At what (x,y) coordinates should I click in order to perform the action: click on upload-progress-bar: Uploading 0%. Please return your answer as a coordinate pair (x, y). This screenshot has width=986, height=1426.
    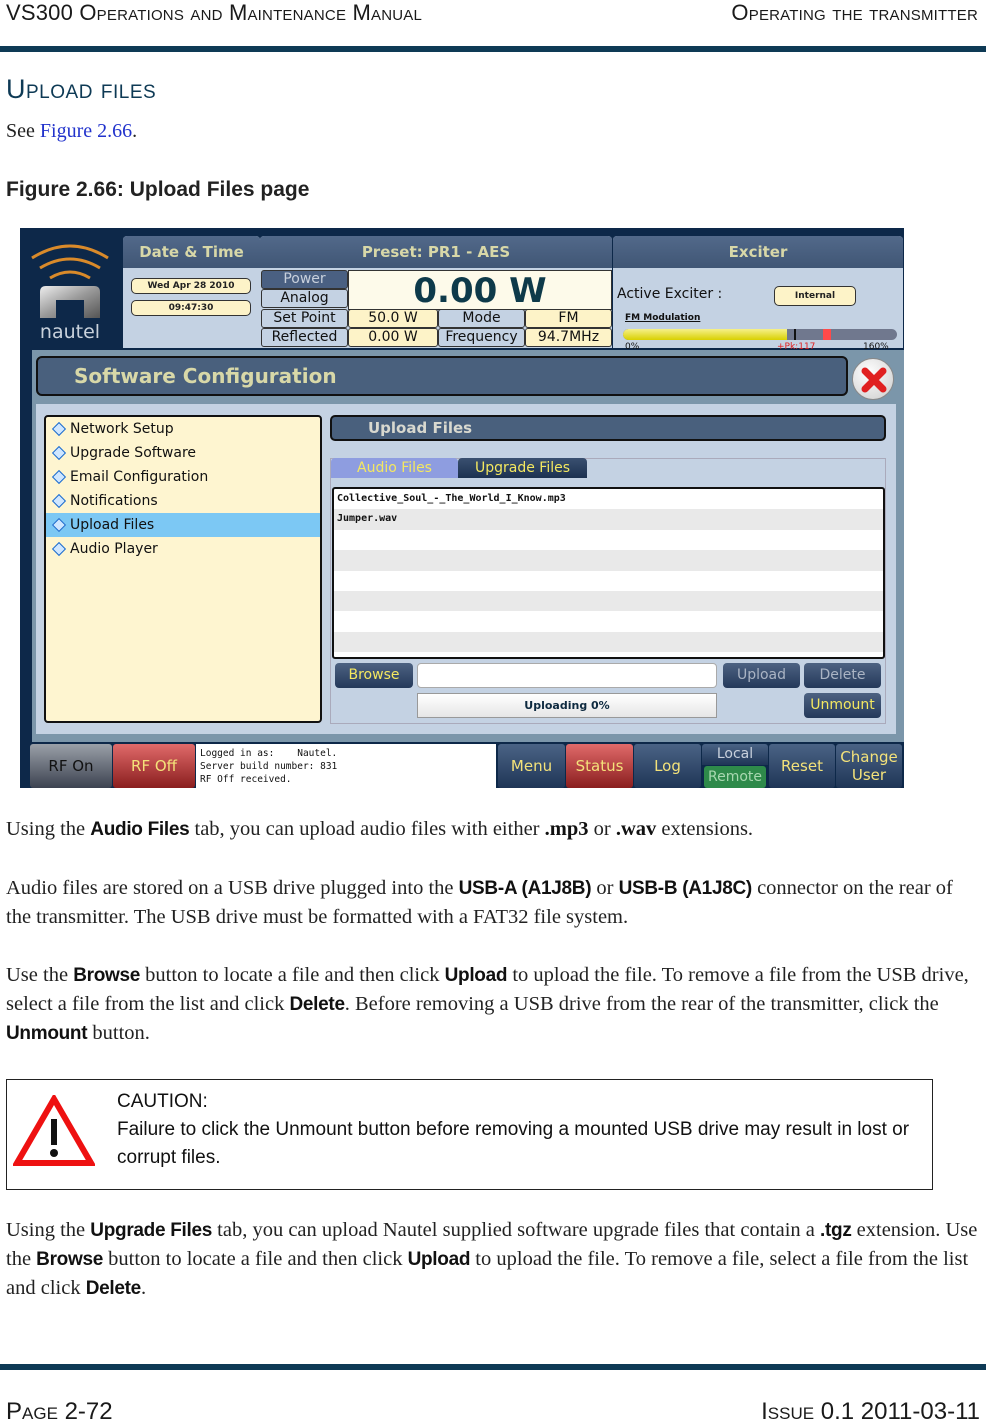
    Looking at the image, I should click on (567, 705).